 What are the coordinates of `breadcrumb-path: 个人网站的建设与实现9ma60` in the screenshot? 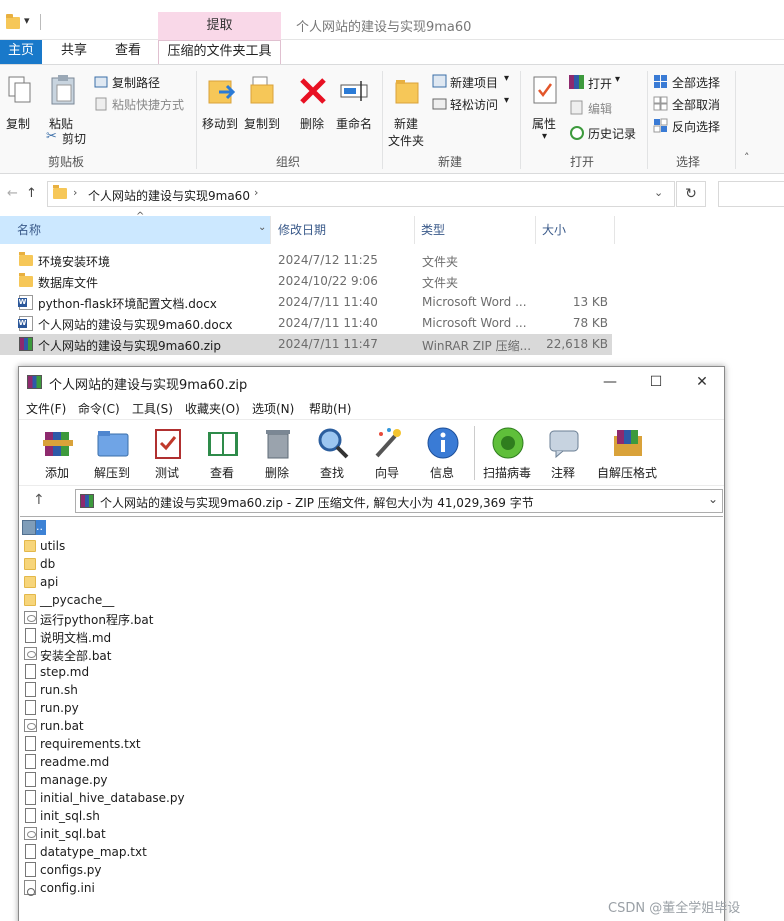 It's located at (169, 195).